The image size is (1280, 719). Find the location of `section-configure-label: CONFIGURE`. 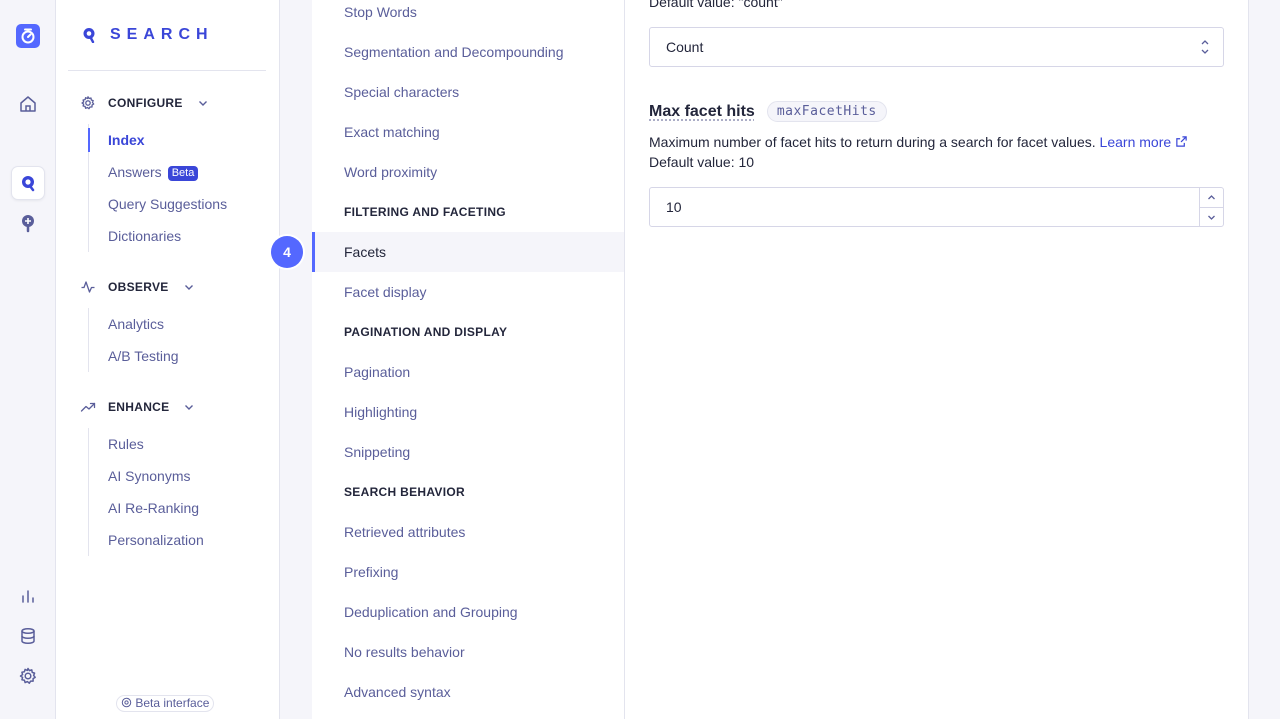

section-configure-label: CONFIGURE is located at coordinates (145, 103).